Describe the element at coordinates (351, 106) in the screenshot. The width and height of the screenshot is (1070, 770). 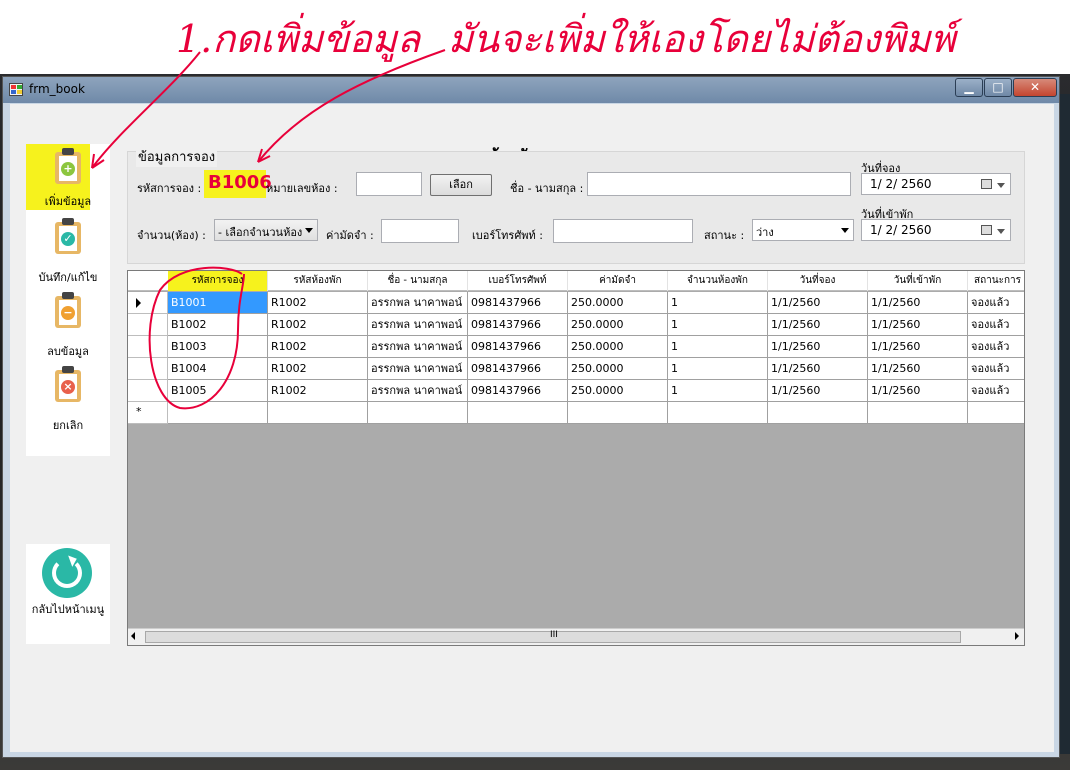
I see `annotation-arrow-code` at that location.